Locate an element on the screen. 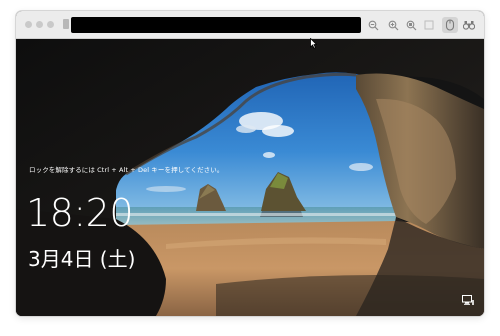 Image resolution: width=500 pixels, height=336 pixels. sidebar-toggle-icon is located at coordinates (66, 24).